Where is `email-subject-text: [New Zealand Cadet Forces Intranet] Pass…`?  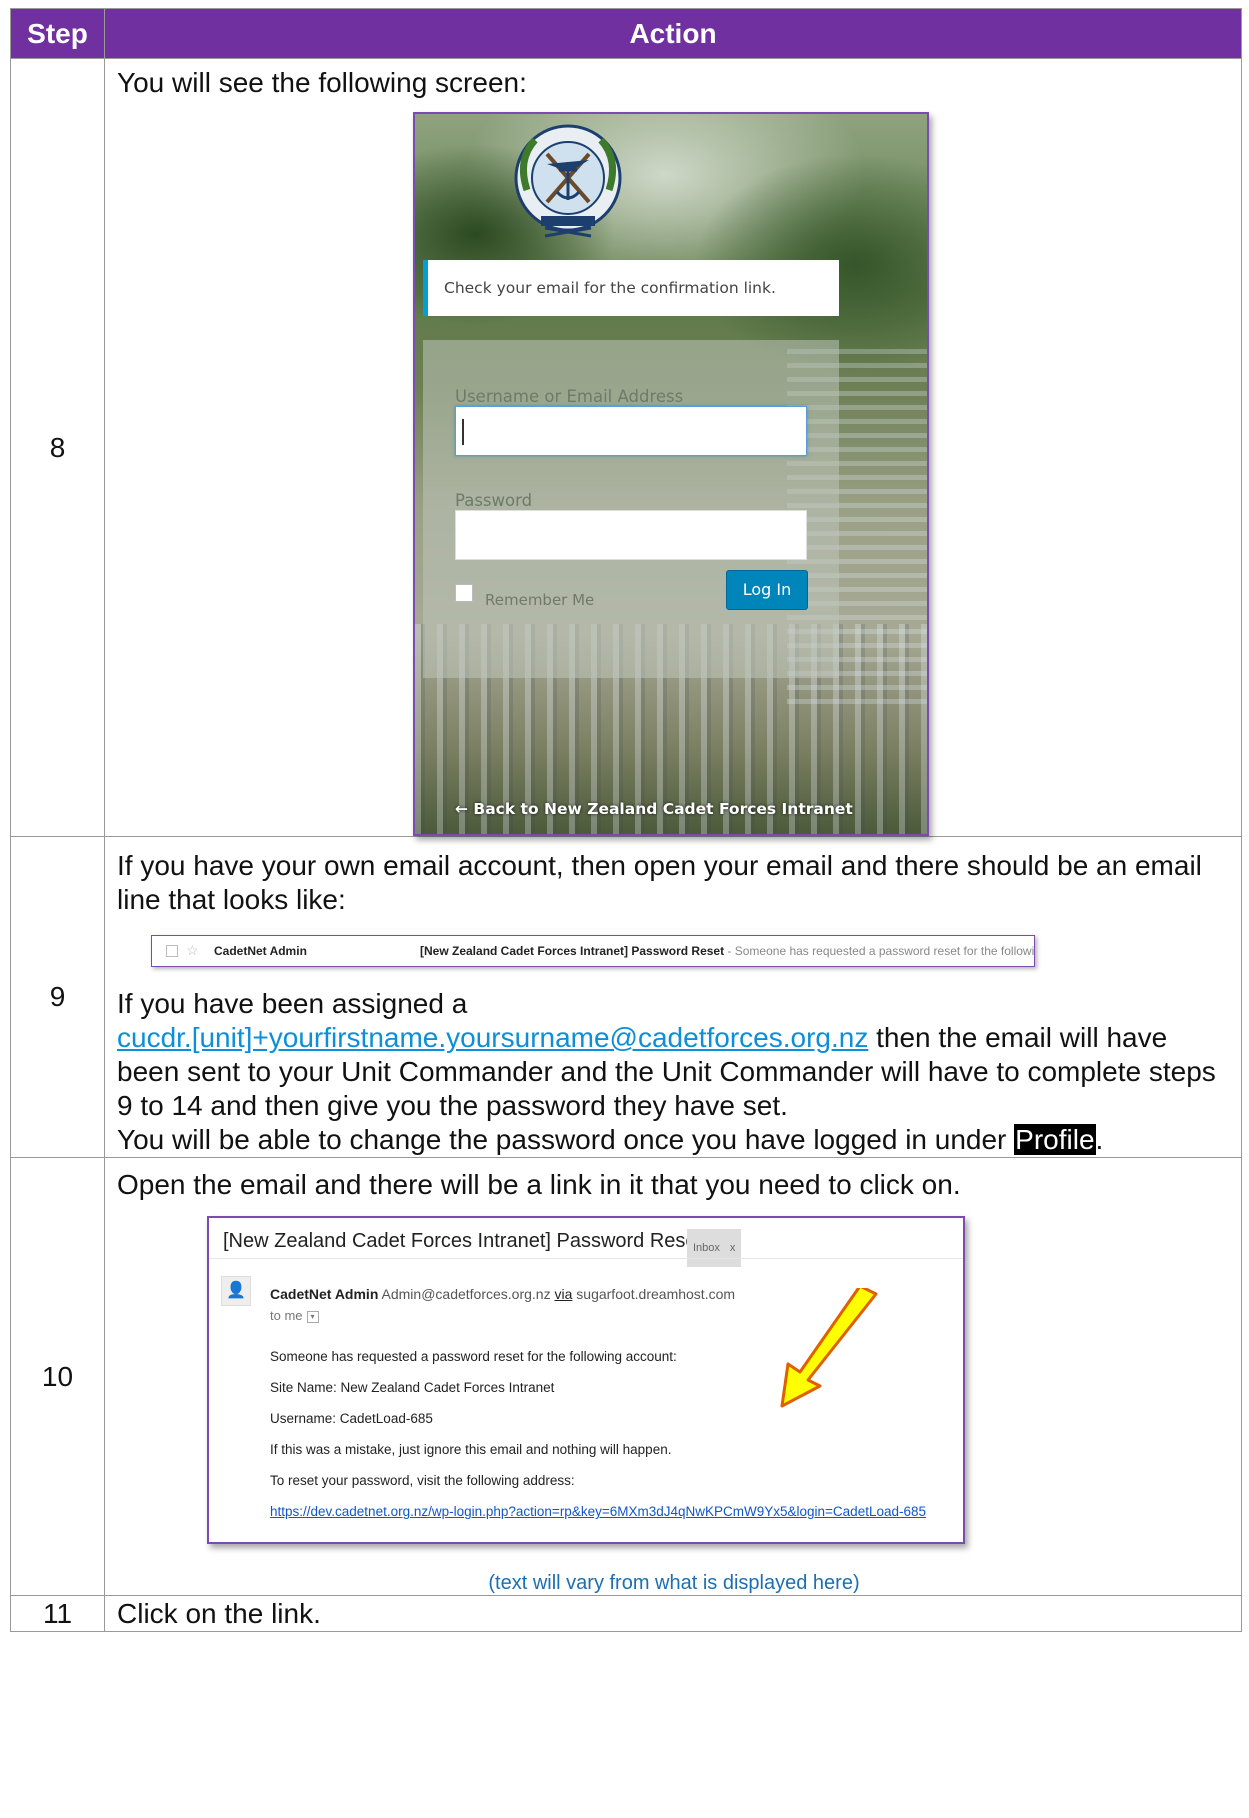 email-subject-text: [New Zealand Cadet Forces Intranet] Pass… is located at coordinates (572, 951).